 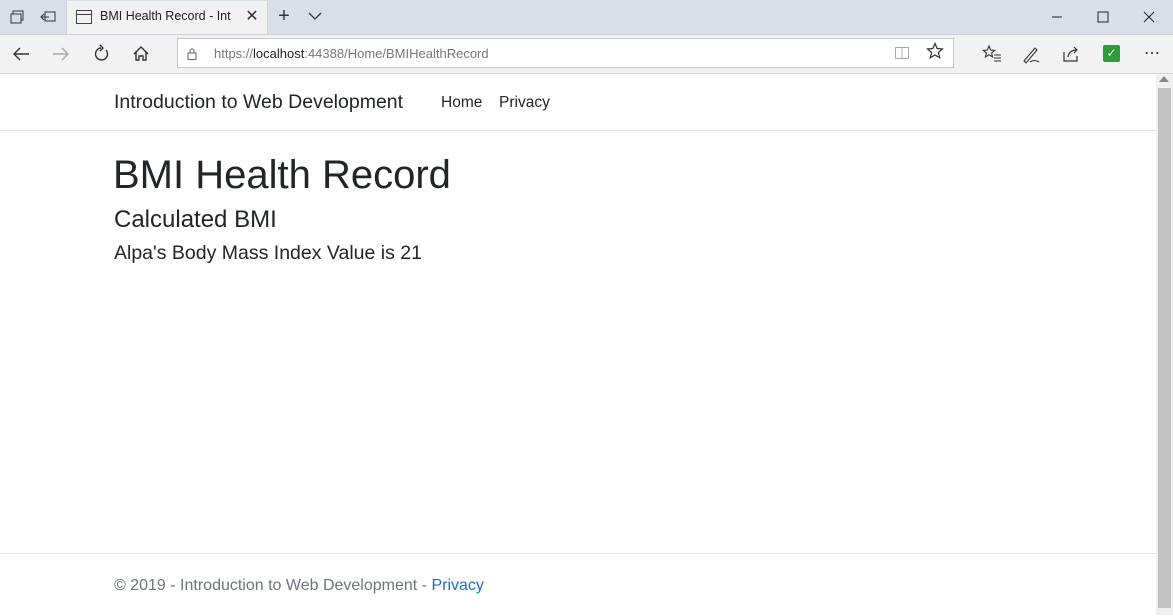 What do you see at coordinates (141, 54) in the screenshot?
I see `home-icon` at bounding box center [141, 54].